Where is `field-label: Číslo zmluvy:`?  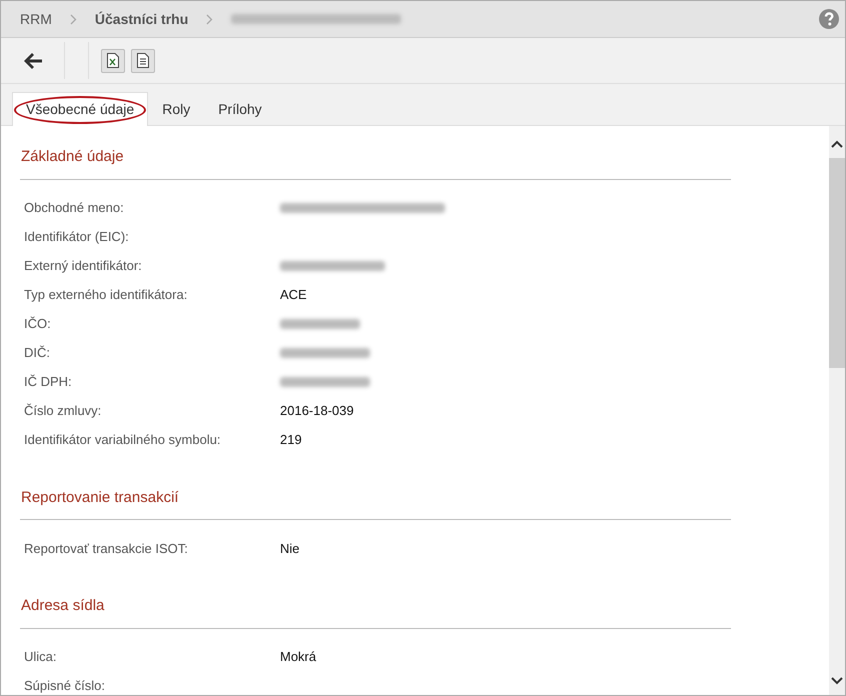
field-label: Číslo zmluvy: is located at coordinates (63, 411).